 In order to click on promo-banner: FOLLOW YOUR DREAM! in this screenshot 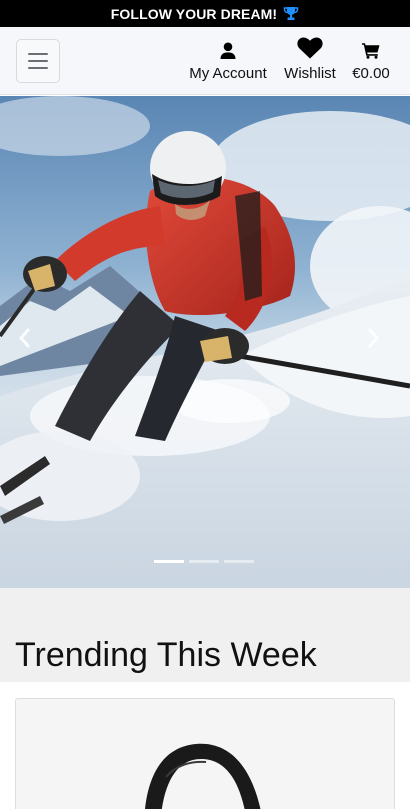, I will do `click(205, 13)`.